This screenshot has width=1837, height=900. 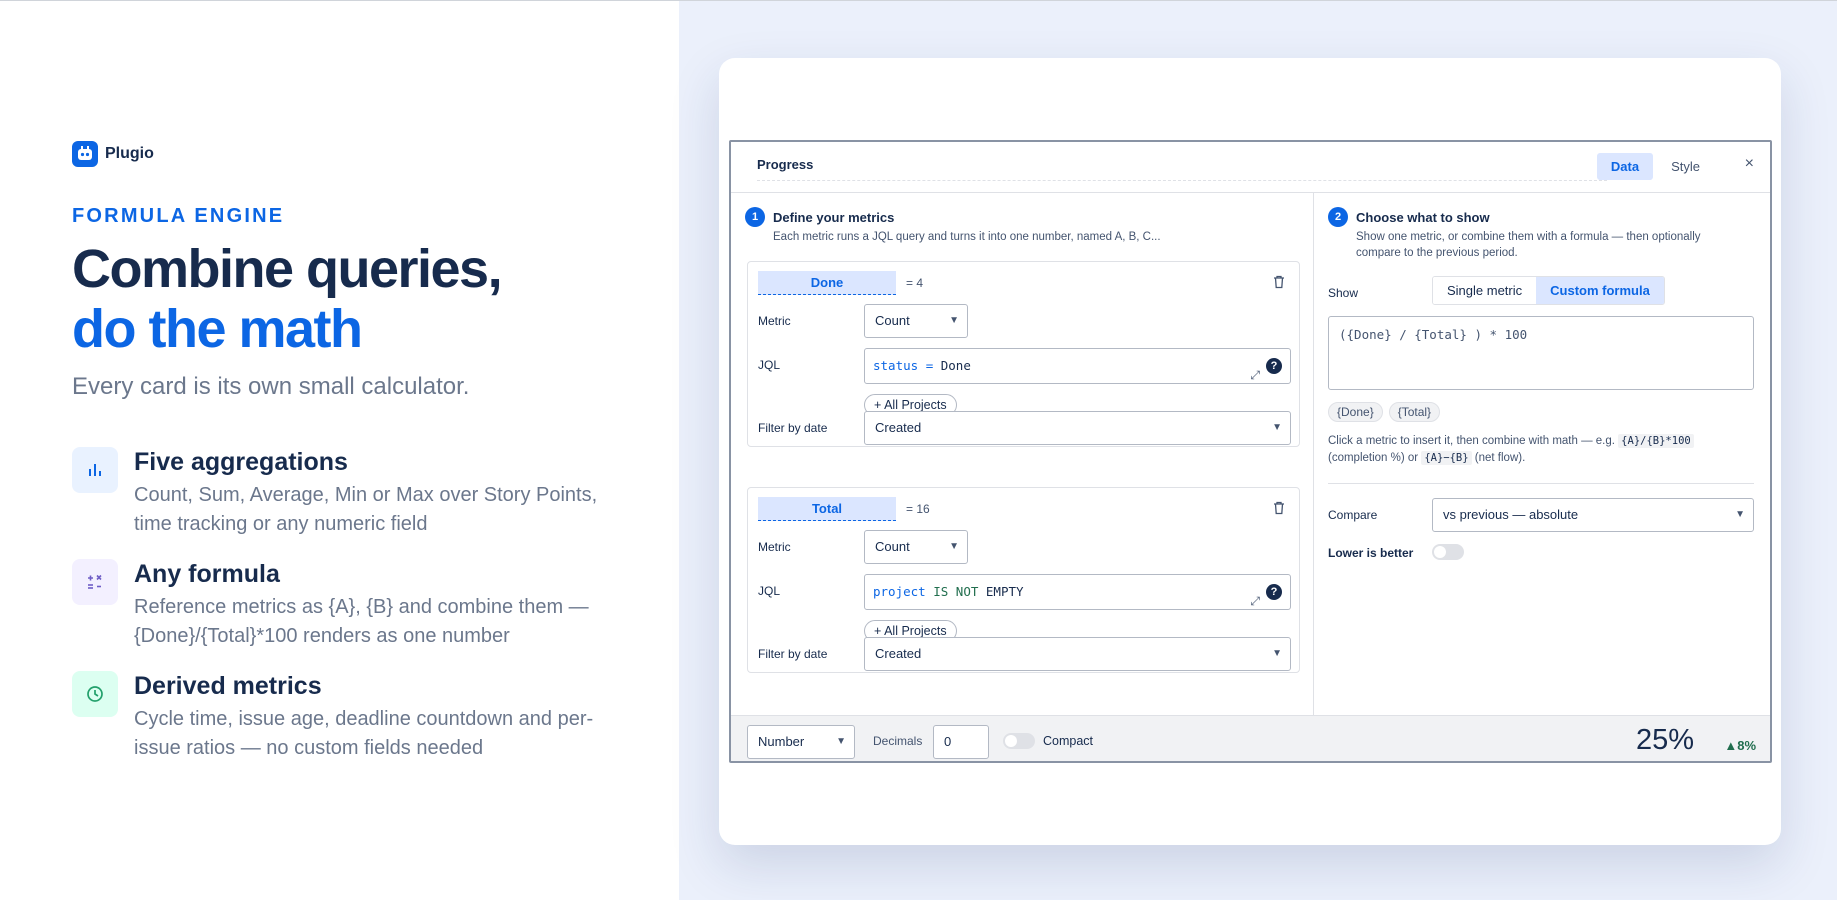 I want to click on feature-title: Any formula, so click(x=207, y=574).